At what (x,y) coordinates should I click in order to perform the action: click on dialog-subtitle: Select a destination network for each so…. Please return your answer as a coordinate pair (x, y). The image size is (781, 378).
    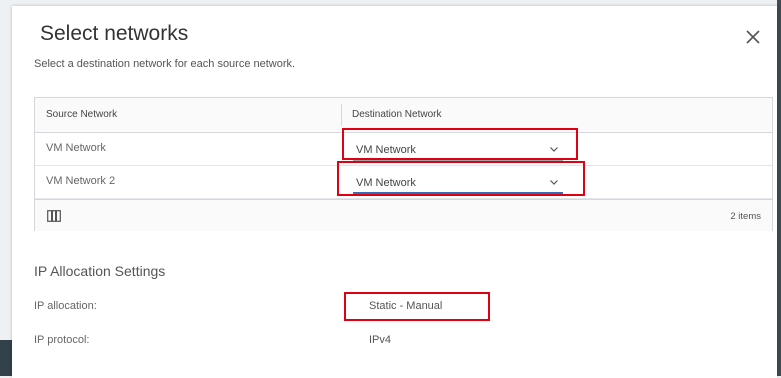
    Looking at the image, I should click on (165, 64).